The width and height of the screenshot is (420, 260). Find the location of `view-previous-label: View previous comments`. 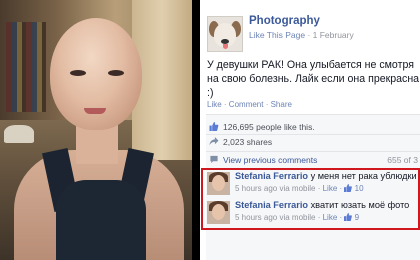

view-previous-label: View previous comments is located at coordinates (270, 160).